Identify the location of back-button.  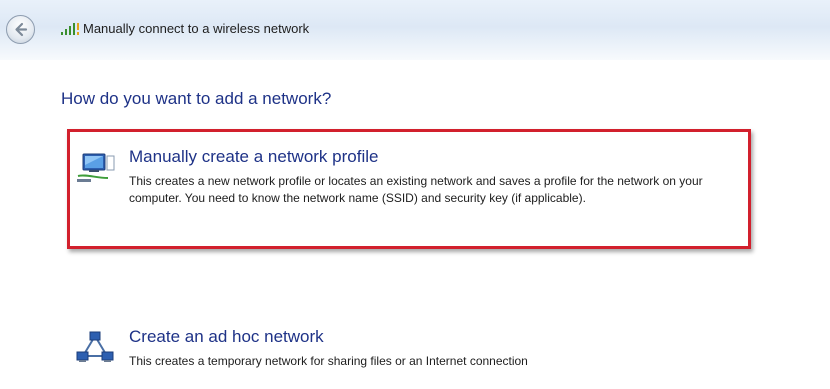
(20, 29).